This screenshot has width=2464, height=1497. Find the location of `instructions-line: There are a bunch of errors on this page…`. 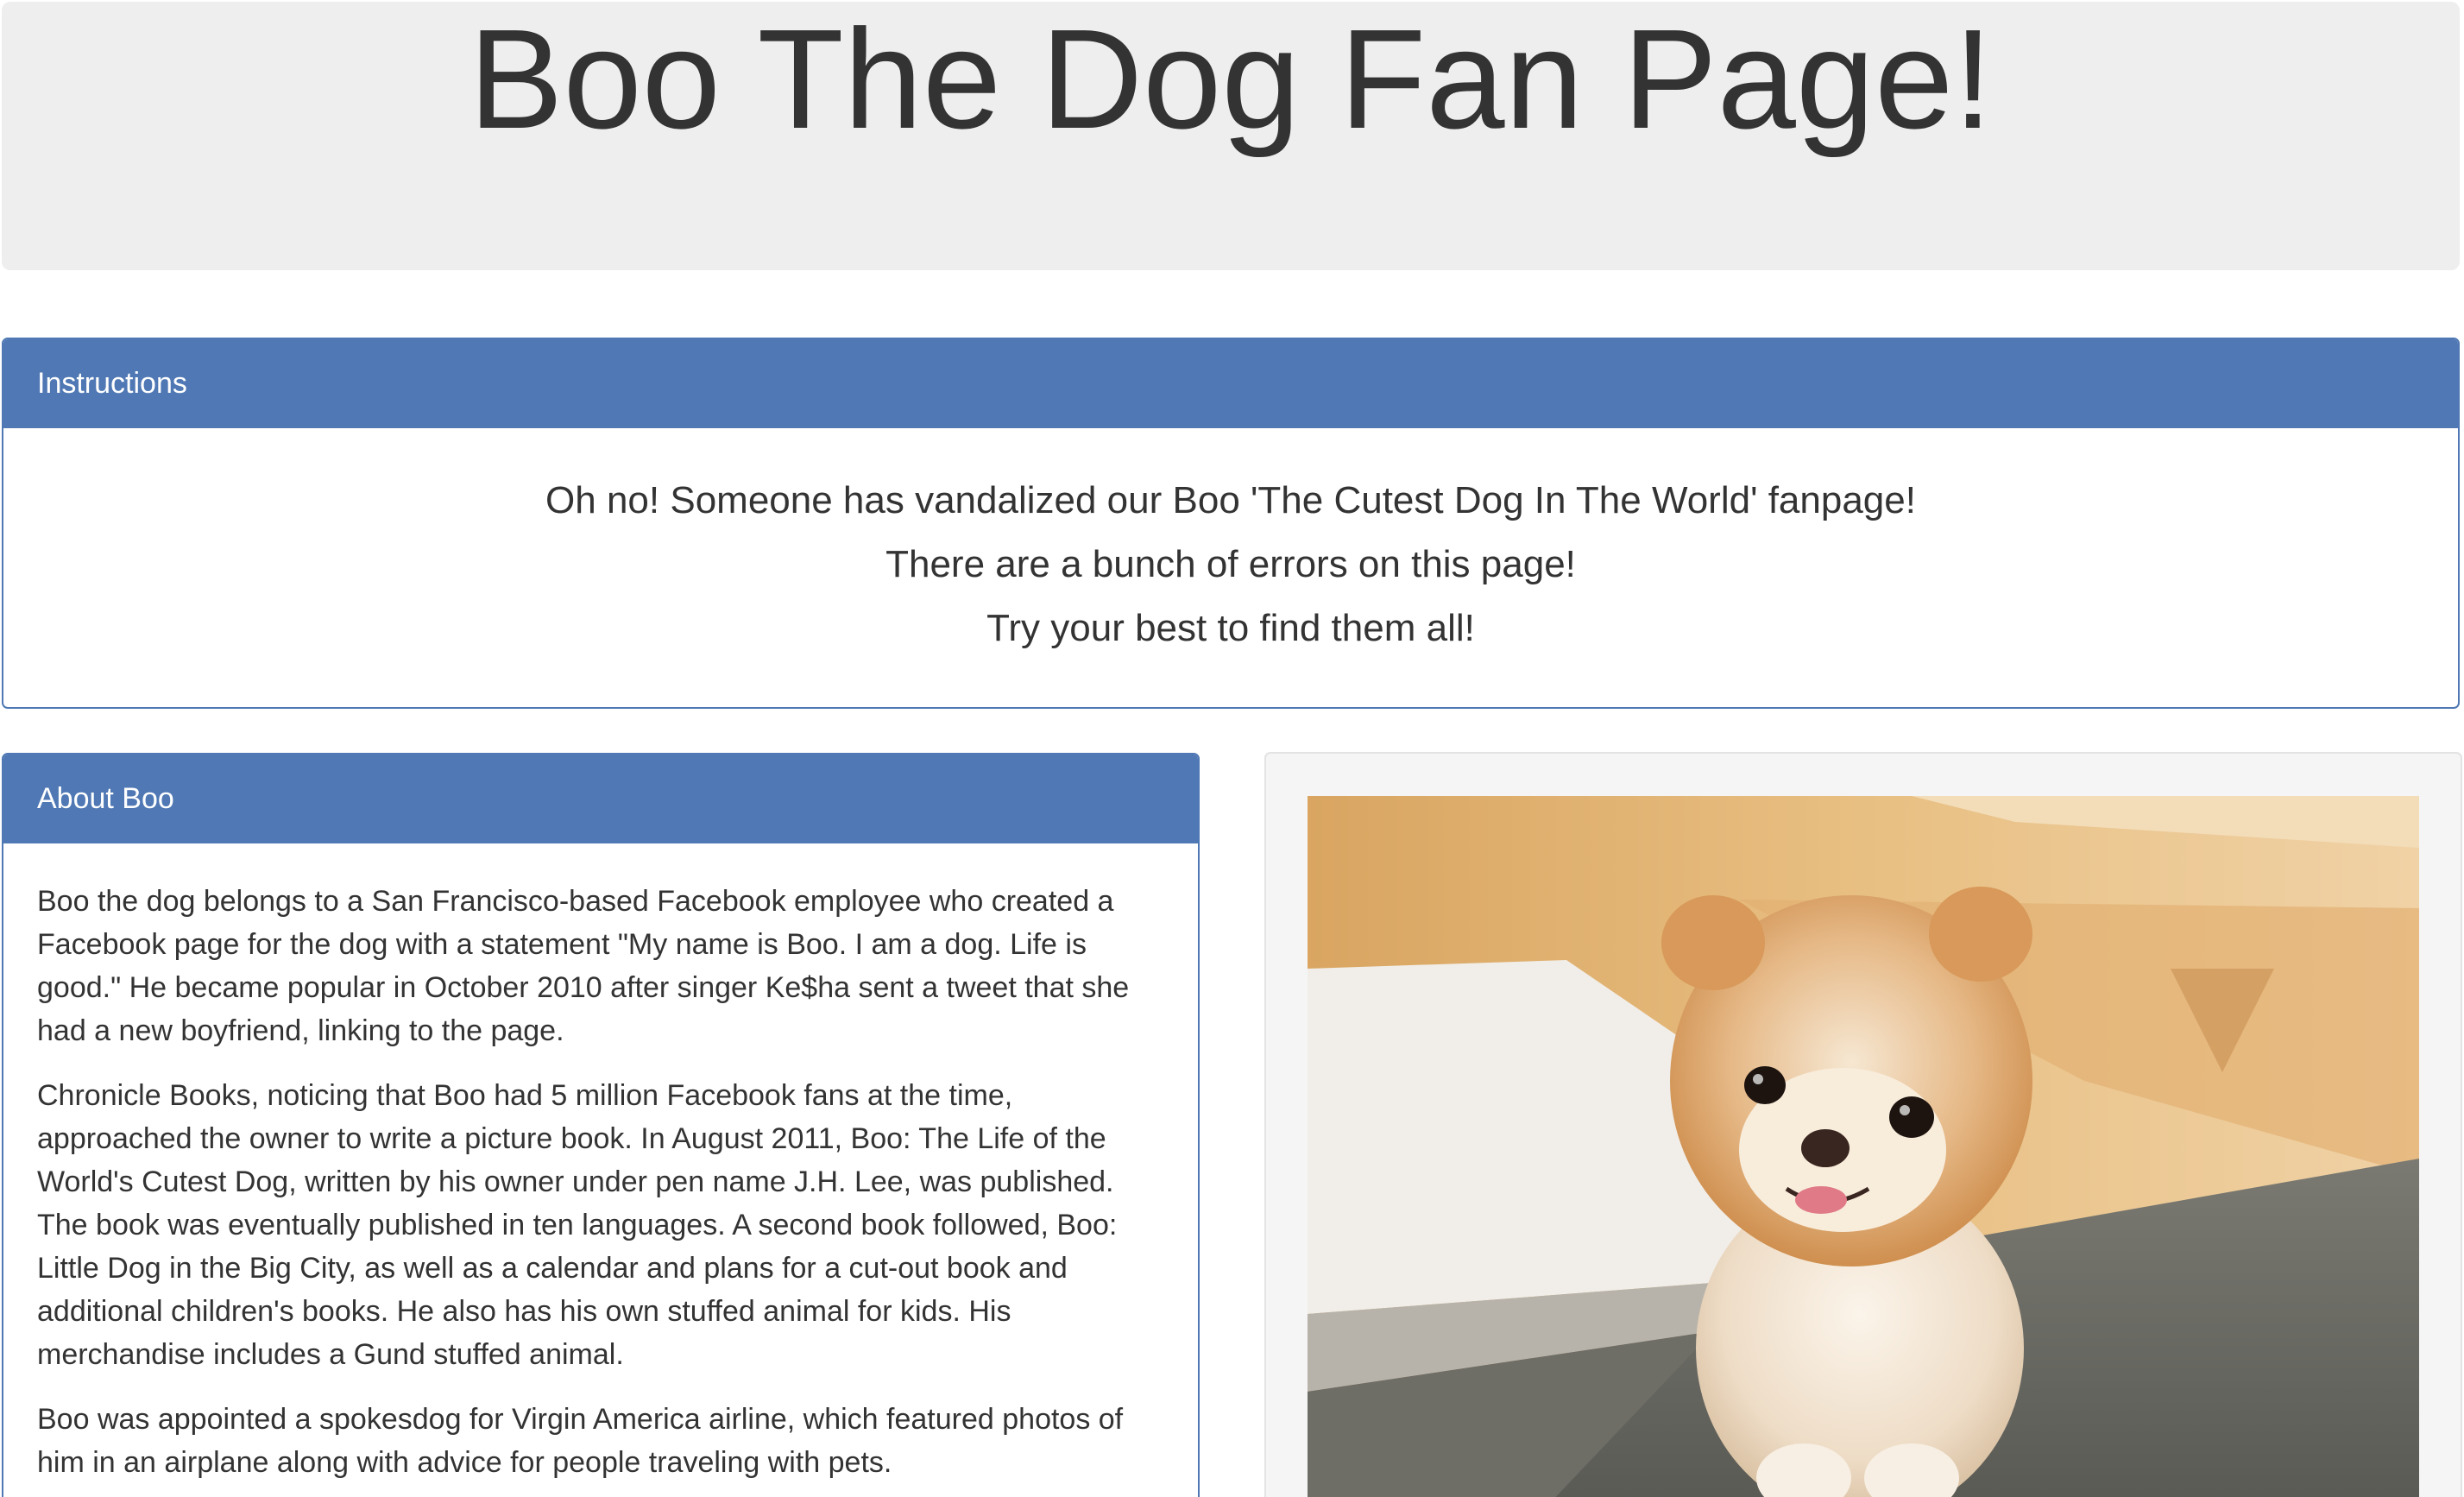

instructions-line: There are a bunch of errors on this page… is located at coordinates (1230, 564).